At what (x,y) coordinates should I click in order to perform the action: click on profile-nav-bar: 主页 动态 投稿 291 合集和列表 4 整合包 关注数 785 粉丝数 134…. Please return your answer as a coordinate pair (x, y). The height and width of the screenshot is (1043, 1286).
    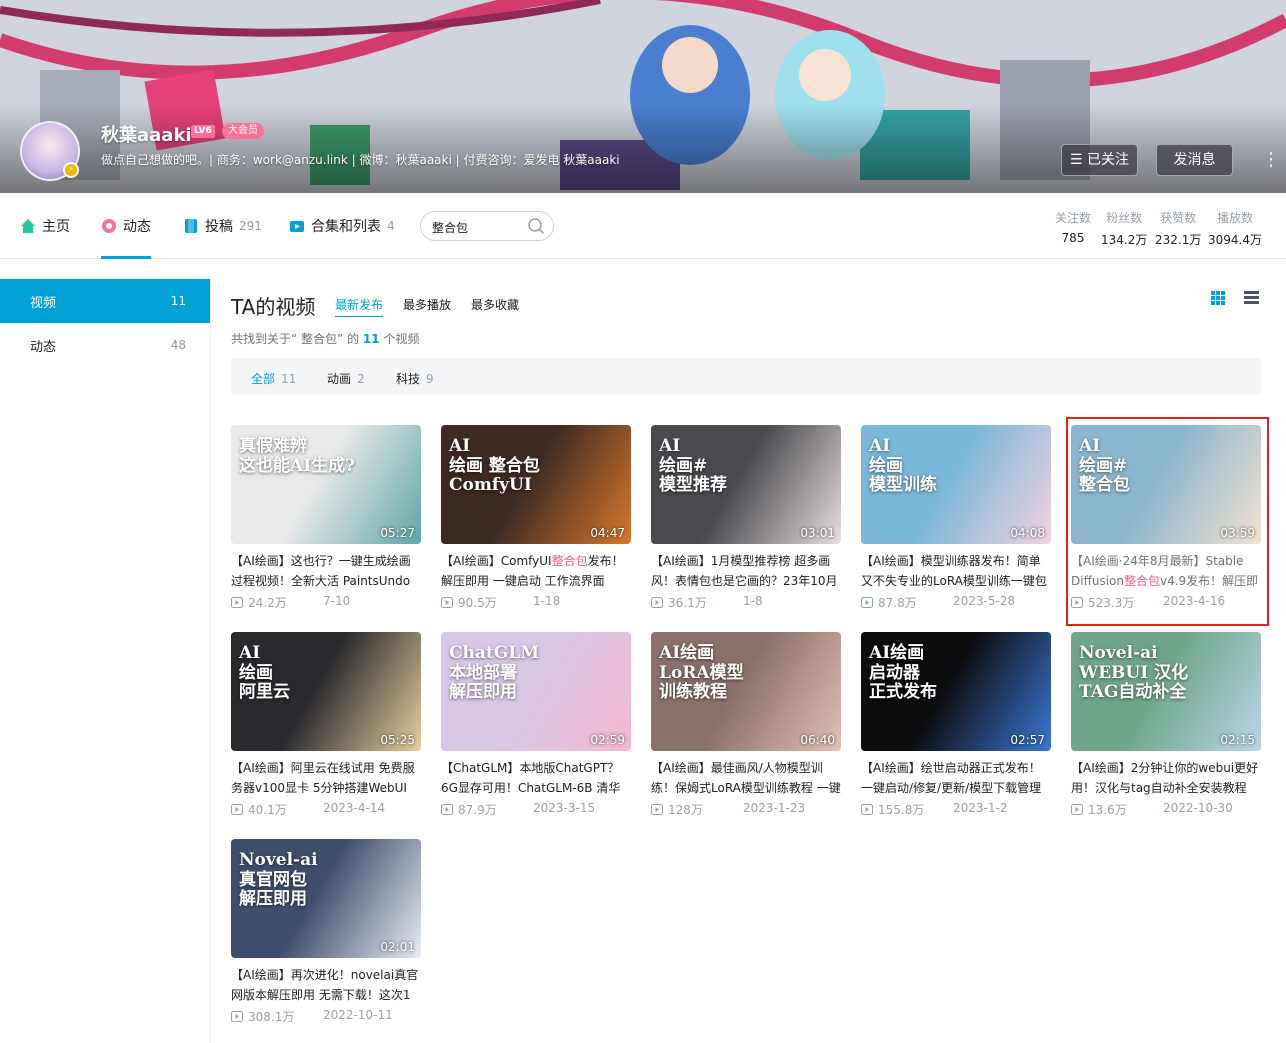
    Looking at the image, I should click on (643, 226).